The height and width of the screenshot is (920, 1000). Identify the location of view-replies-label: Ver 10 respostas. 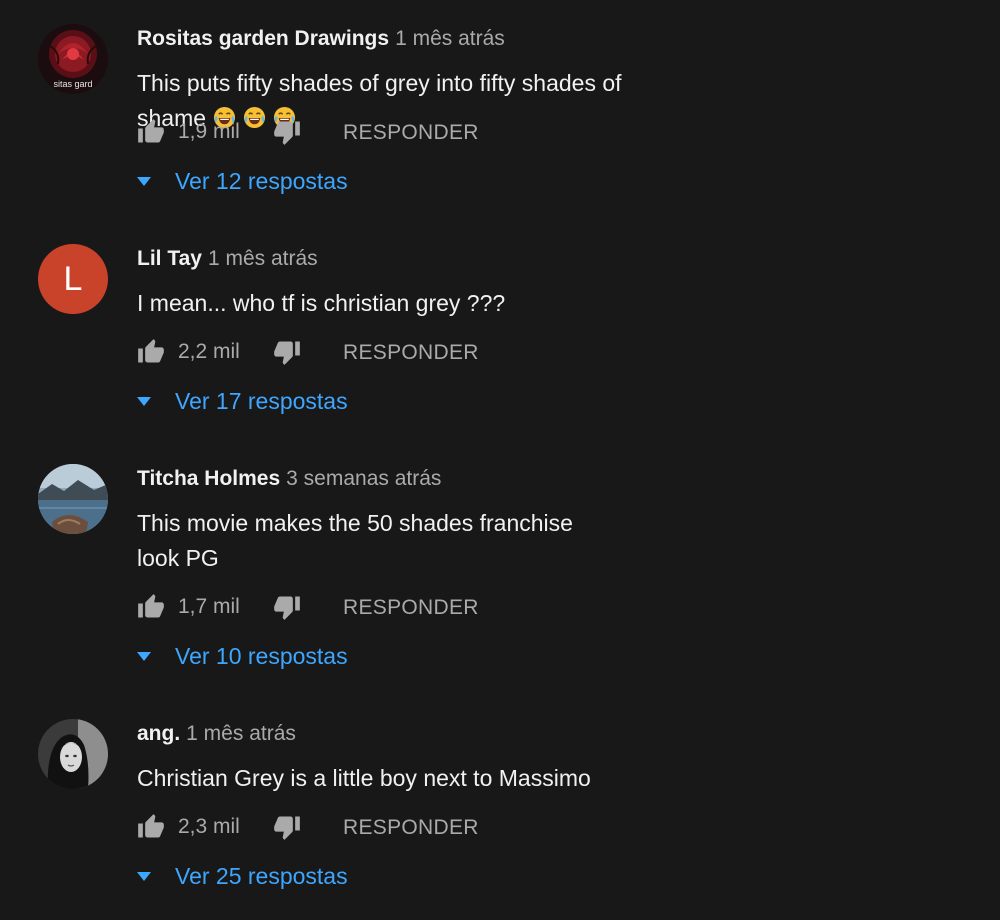
(261, 656).